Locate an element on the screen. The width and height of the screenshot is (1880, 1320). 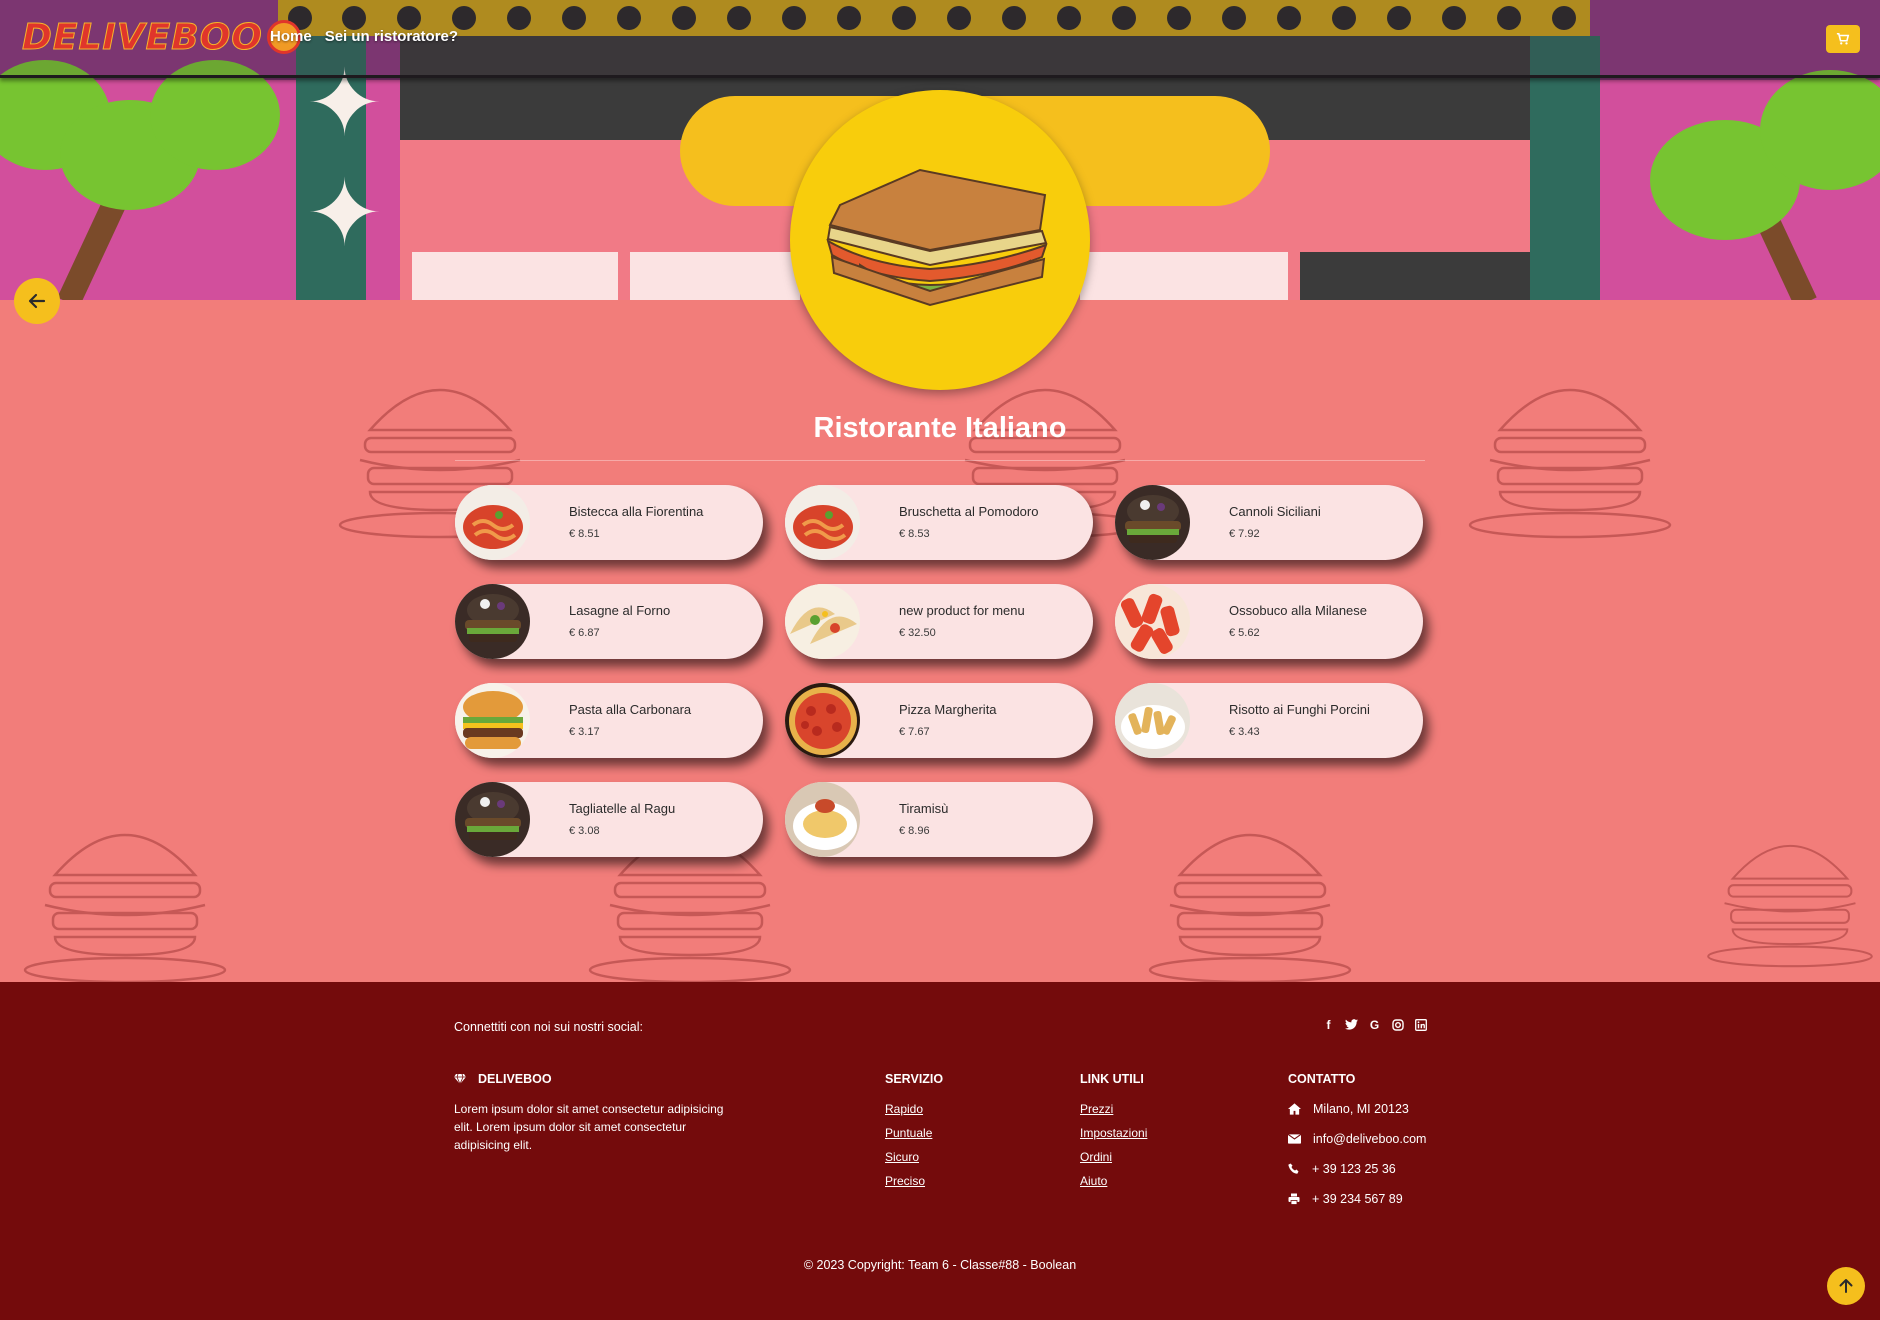
menu-item-name: Bruschetta al Pomodoro is located at coordinates (969, 511).